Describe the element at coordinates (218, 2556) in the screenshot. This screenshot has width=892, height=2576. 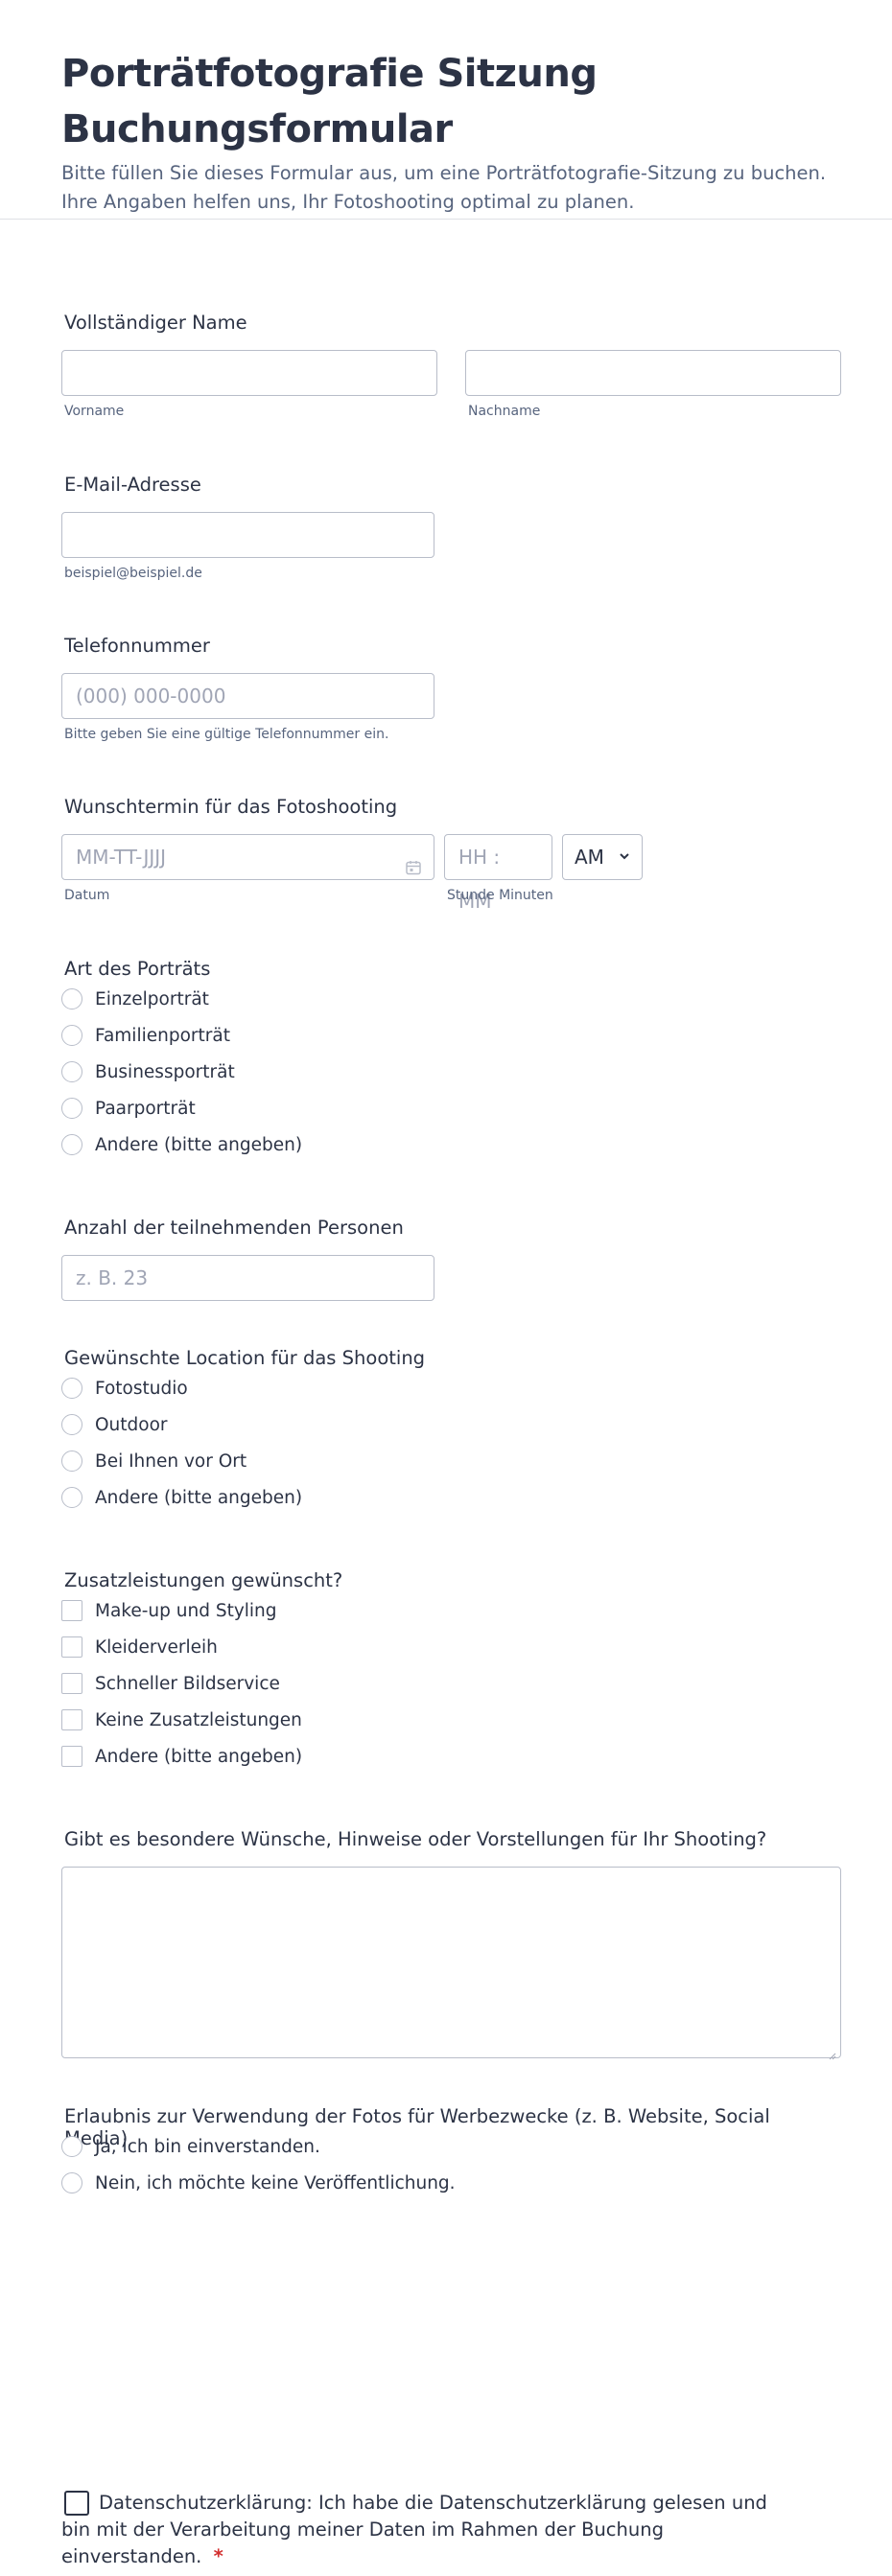
I see `required-asterisk: *` at that location.